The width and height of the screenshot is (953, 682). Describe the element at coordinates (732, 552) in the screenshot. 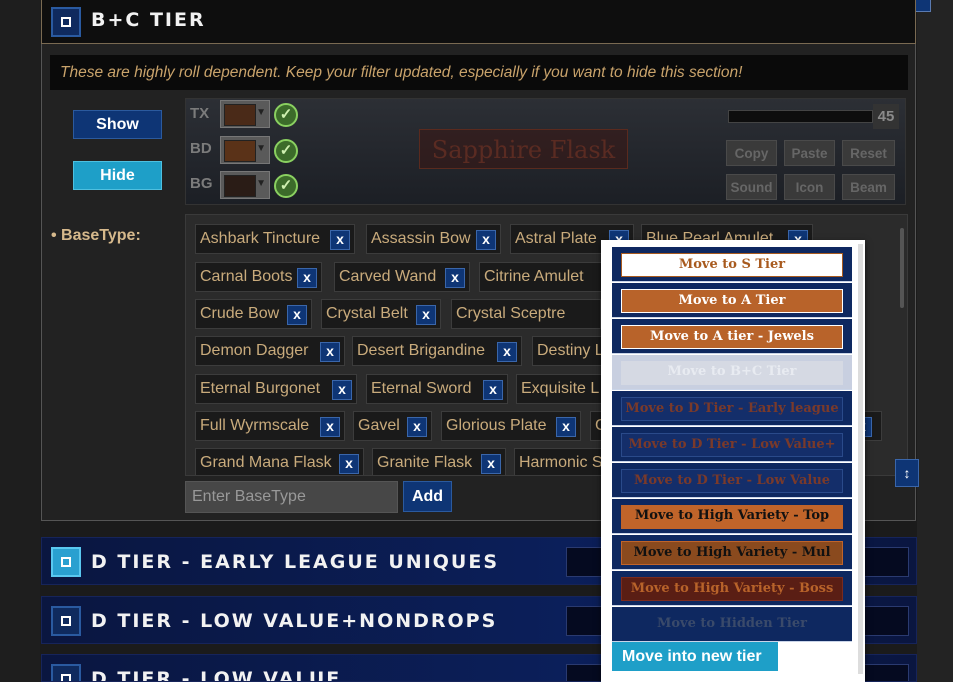

I see `menu-item-move-hv-mul: Move to High Variety - Mul` at that location.